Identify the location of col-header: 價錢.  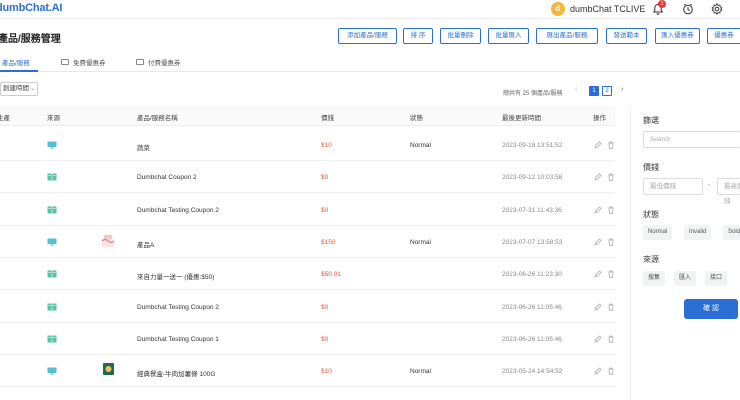
(327, 118).